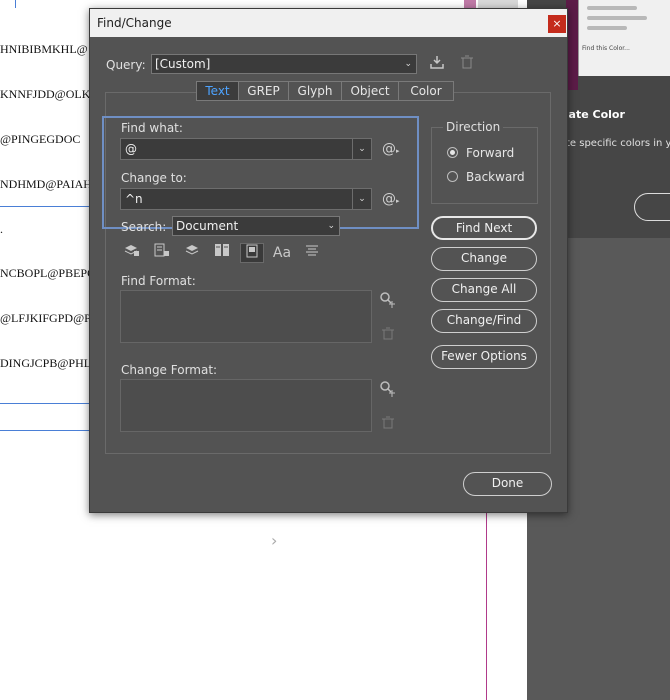  What do you see at coordinates (264, 91) in the screenshot?
I see `tab-grep: GREP` at bounding box center [264, 91].